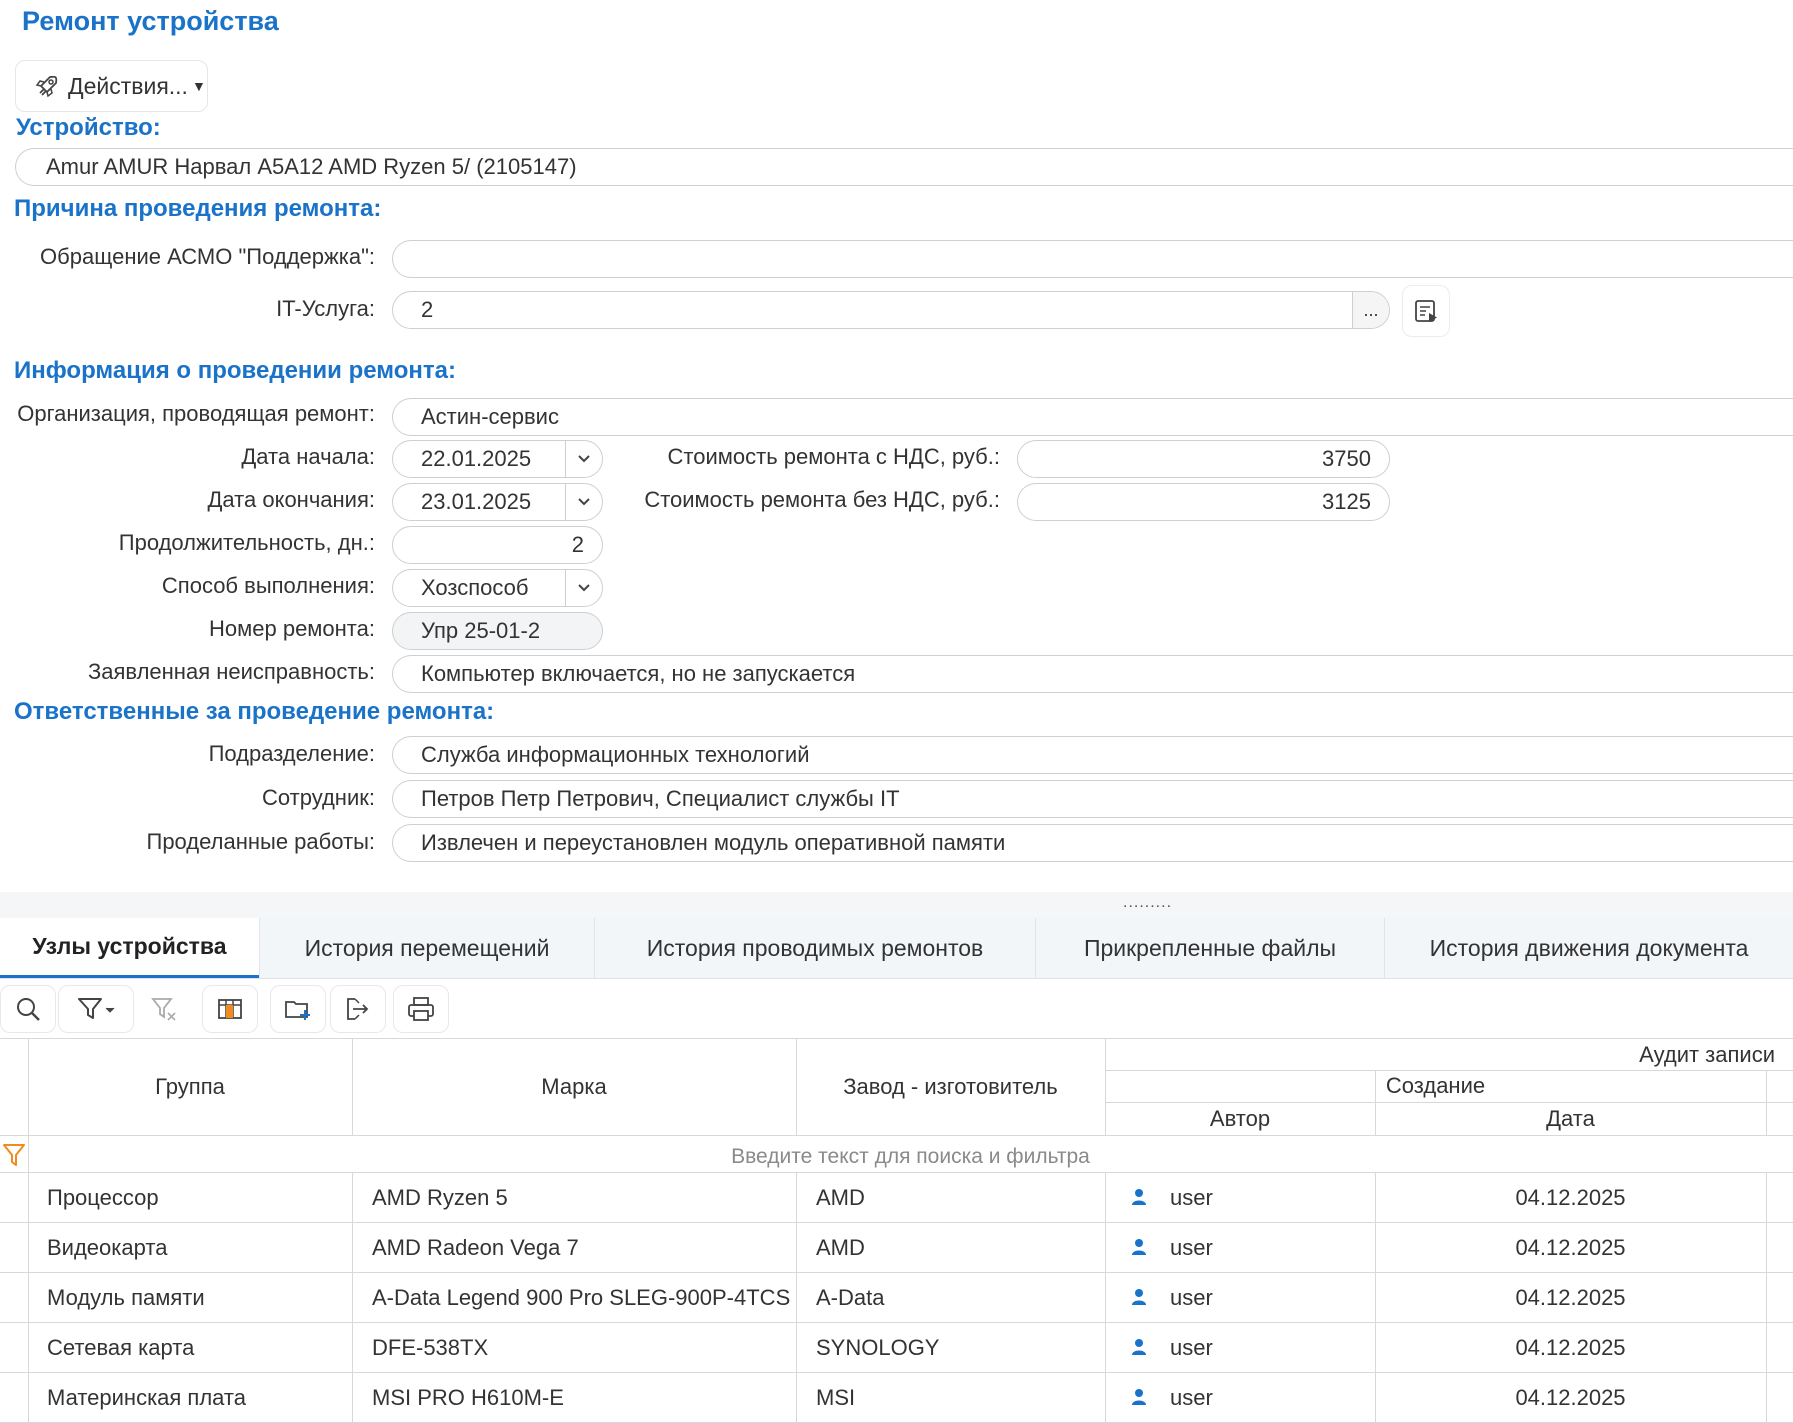  What do you see at coordinates (581, 1297) in the screenshot?
I see `cell-brand: A-Data Legend 900 Pro SLEG-900P-4TCS` at bounding box center [581, 1297].